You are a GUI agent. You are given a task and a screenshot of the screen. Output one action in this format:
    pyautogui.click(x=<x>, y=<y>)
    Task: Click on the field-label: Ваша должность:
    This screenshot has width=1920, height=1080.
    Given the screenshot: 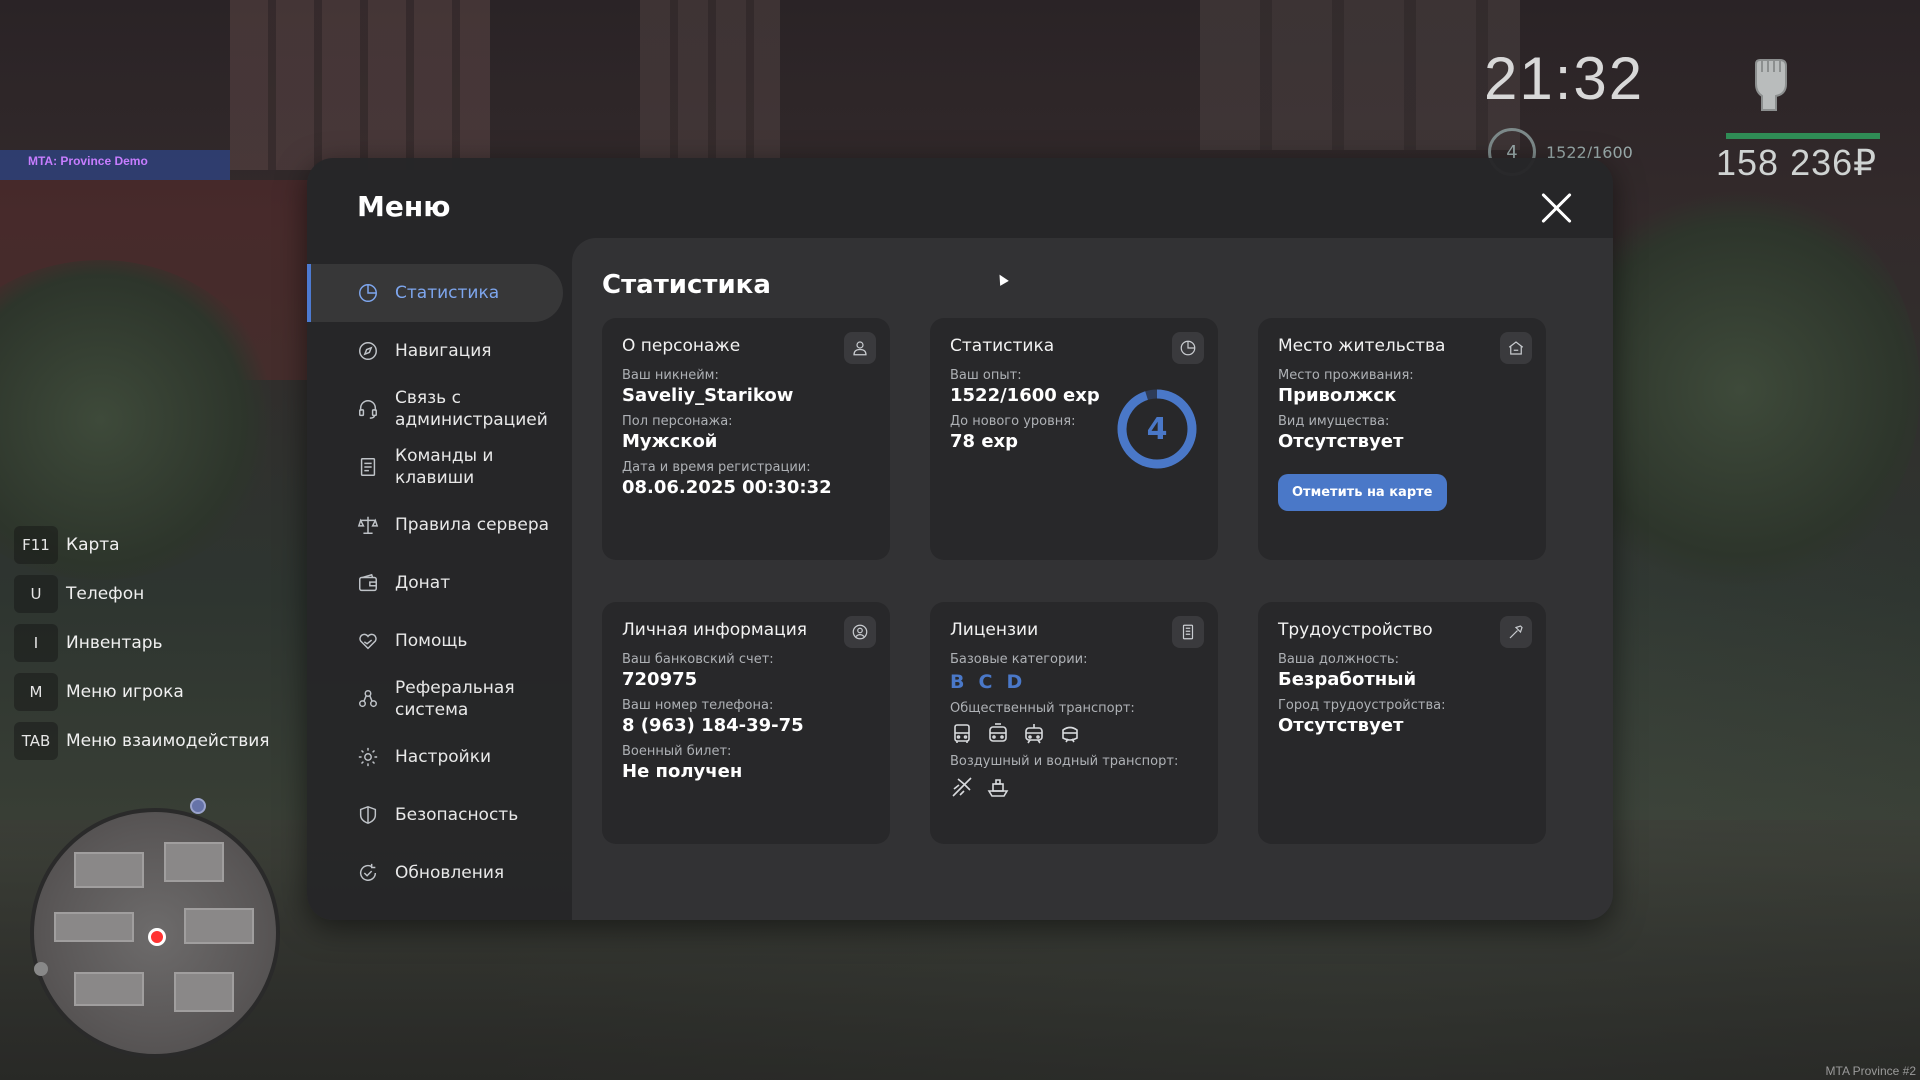 What is the action you would take?
    pyautogui.click(x=1339, y=659)
    